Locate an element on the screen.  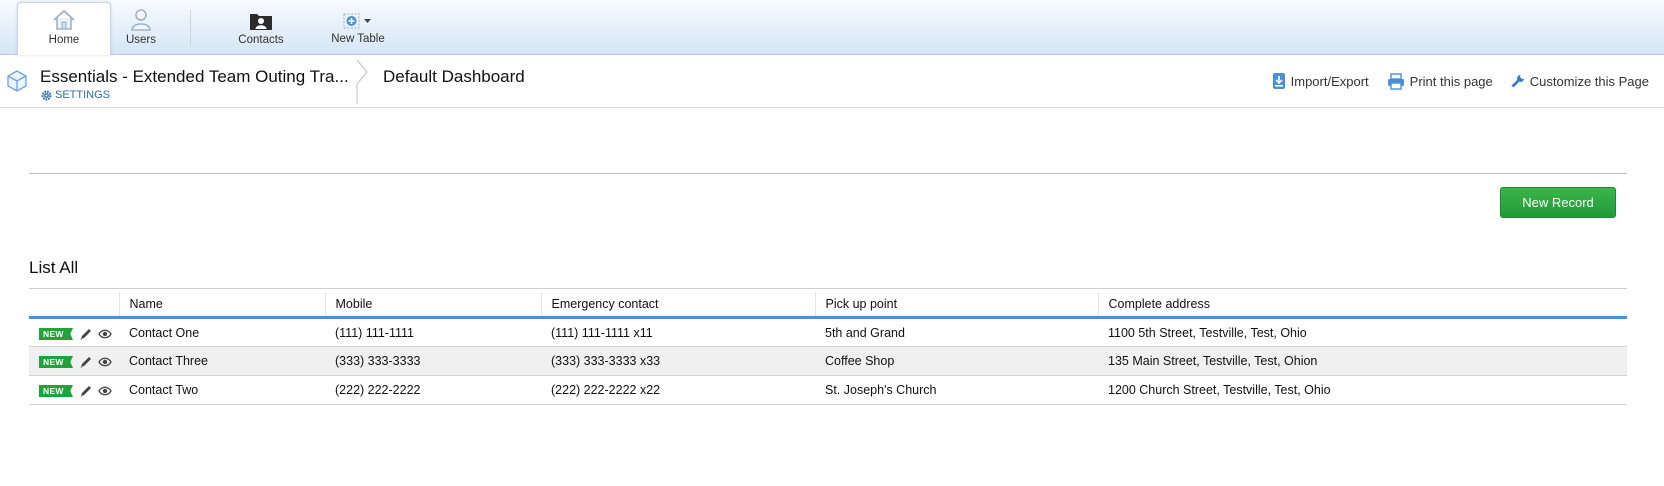
tab-users: Users is located at coordinates (141, 28).